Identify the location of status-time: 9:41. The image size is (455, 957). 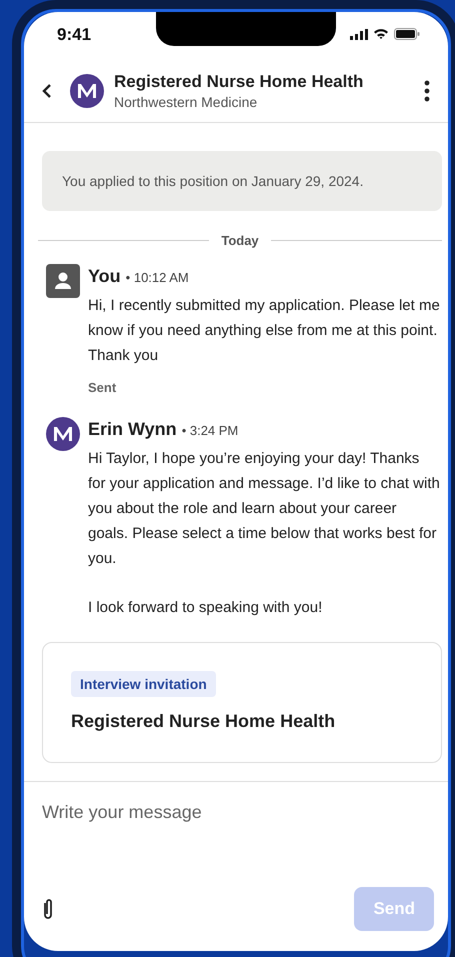
(74, 35).